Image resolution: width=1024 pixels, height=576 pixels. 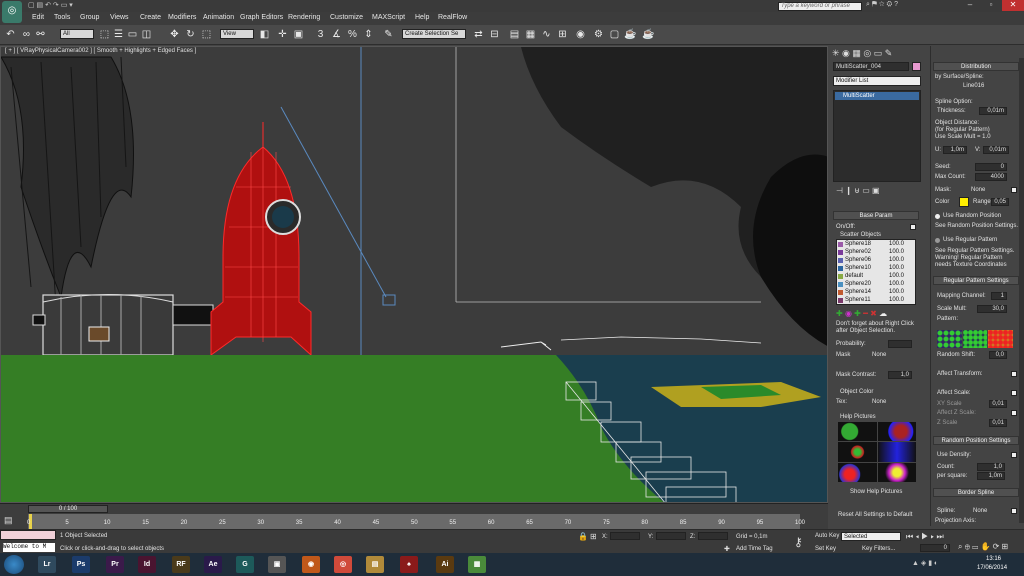 What do you see at coordinates (625, 536) in the screenshot?
I see `x-field` at bounding box center [625, 536].